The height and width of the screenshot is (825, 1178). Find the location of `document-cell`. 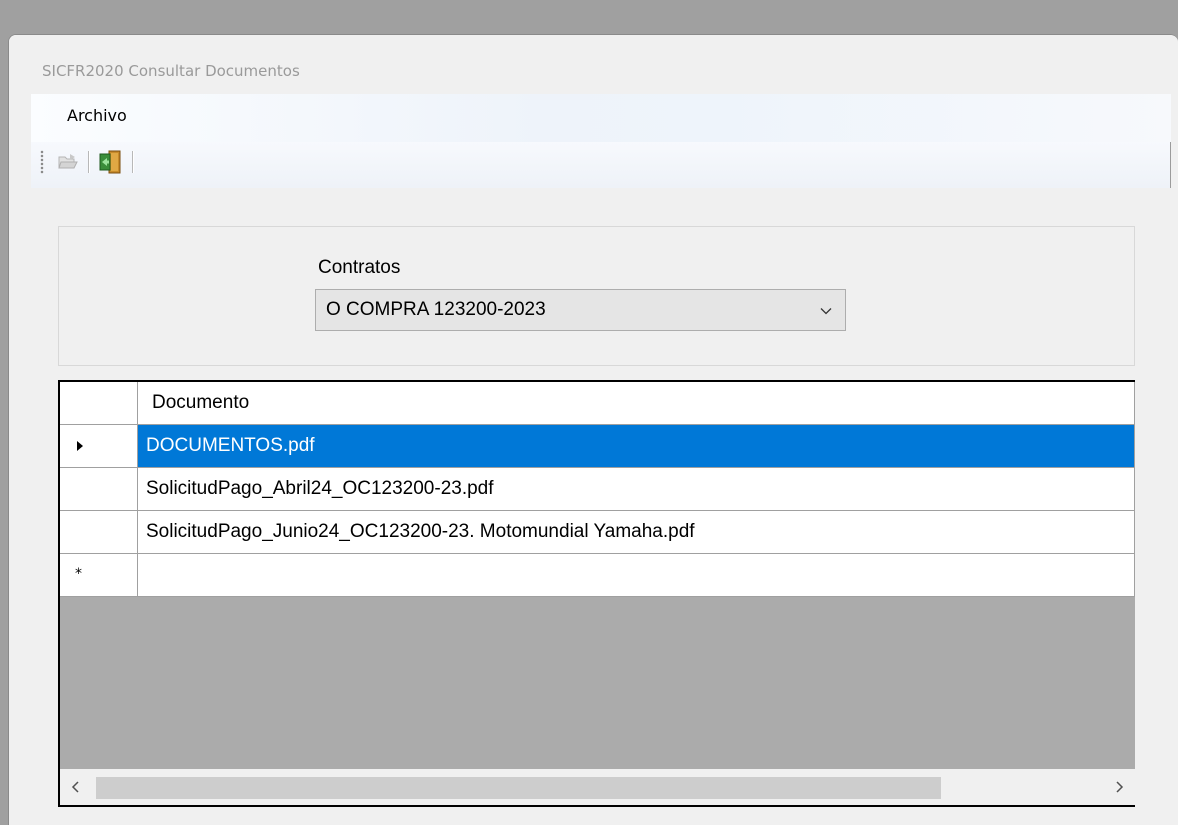

document-cell is located at coordinates (636, 575).